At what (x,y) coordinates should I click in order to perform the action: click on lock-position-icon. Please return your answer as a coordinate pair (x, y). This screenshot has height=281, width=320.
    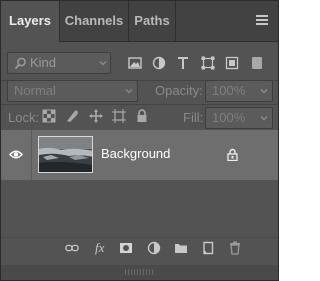
    Looking at the image, I should click on (96, 116).